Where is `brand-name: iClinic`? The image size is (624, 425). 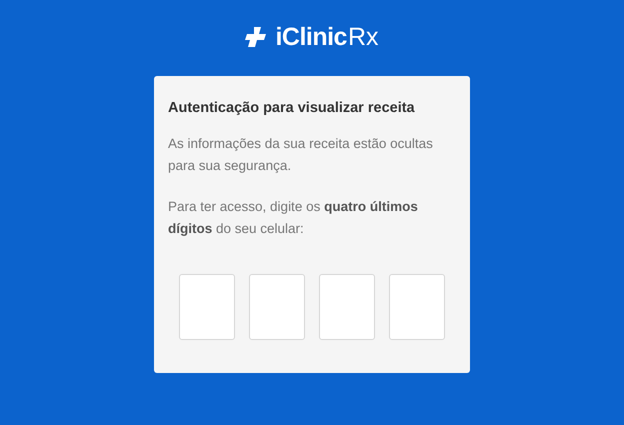 brand-name: iClinic is located at coordinates (311, 37).